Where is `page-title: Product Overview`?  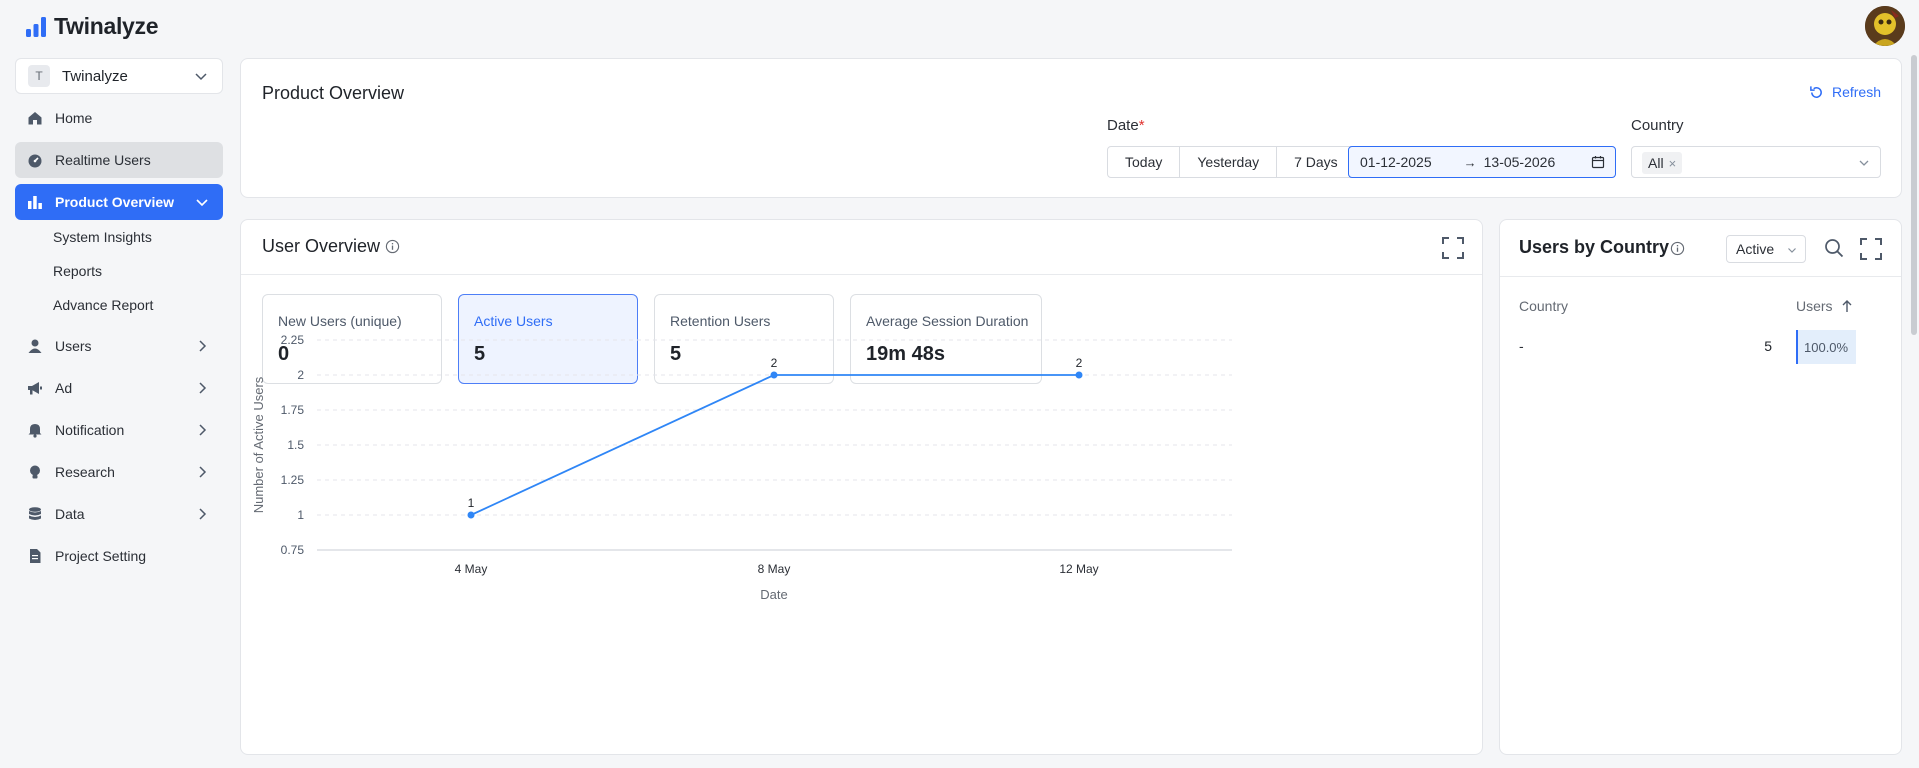 page-title: Product Overview is located at coordinates (333, 93).